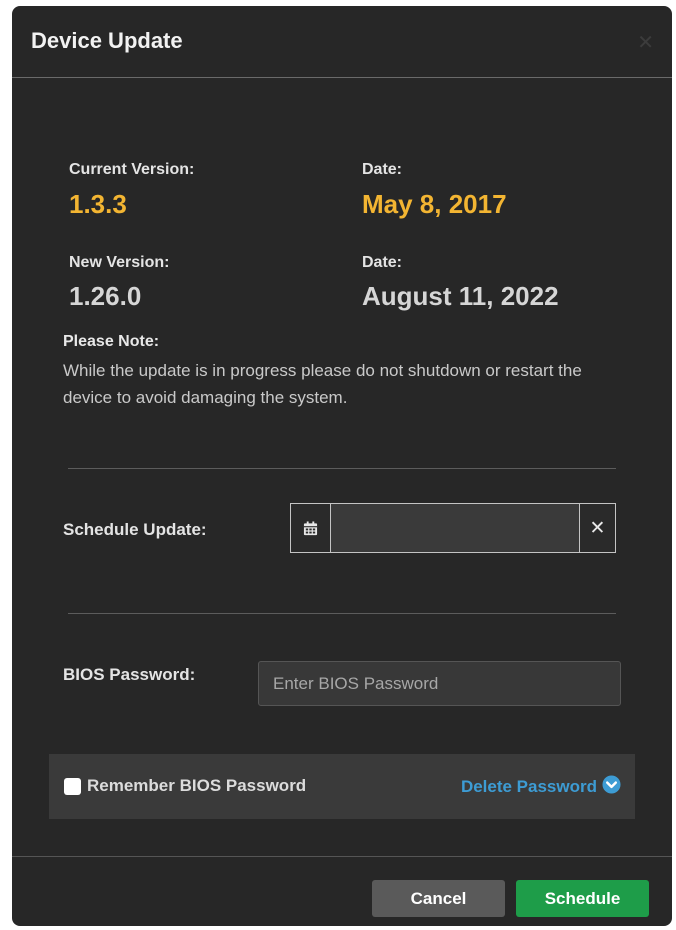 This screenshot has height=930, width=676. What do you see at coordinates (439, 683) in the screenshot?
I see `bios-password-input` at bounding box center [439, 683].